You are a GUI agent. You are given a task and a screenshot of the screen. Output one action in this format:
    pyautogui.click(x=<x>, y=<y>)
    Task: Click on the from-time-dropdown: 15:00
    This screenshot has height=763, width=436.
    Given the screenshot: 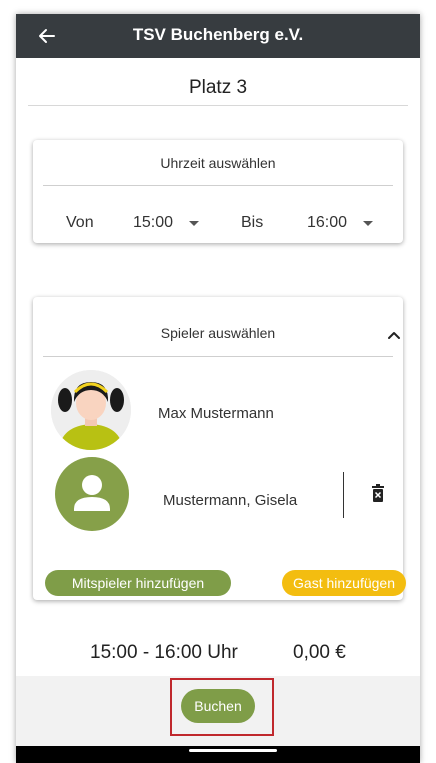 What is the action you would take?
    pyautogui.click(x=166, y=223)
    